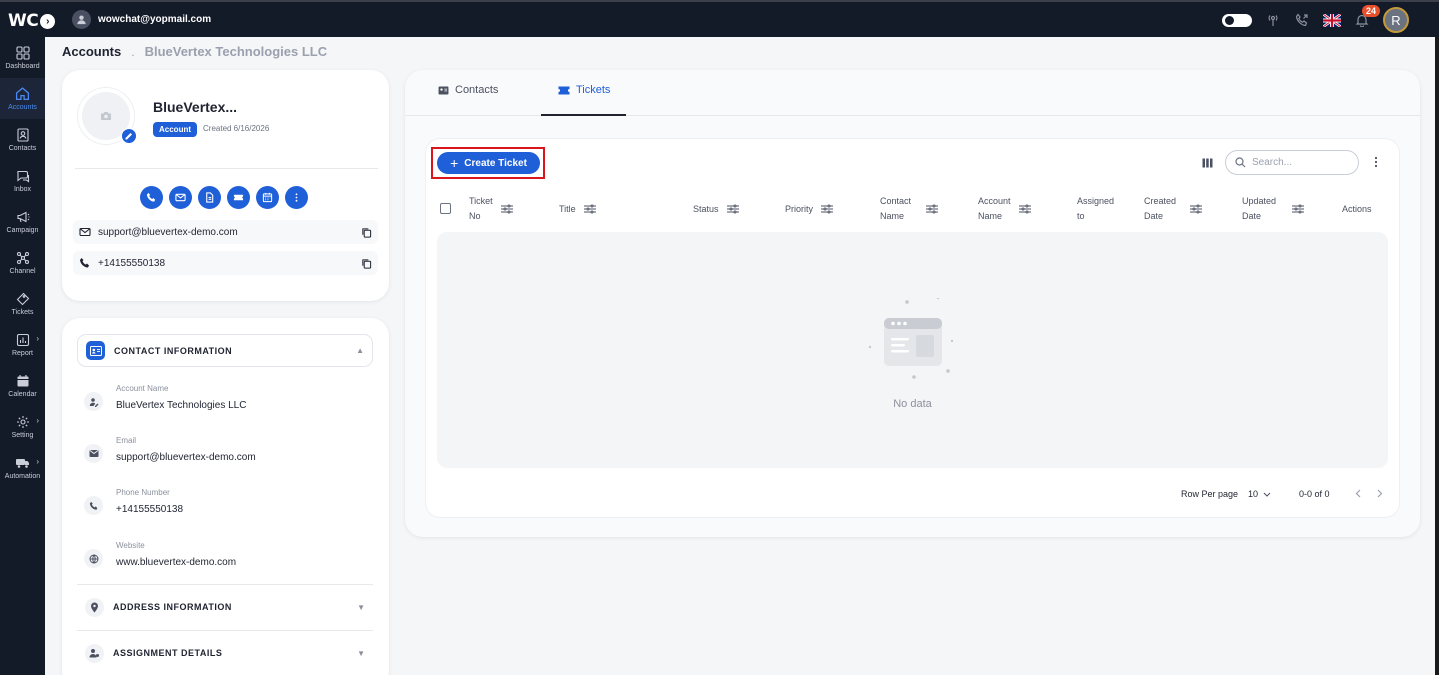  I want to click on sidebar-item-accounts: Accounts, so click(22, 98).